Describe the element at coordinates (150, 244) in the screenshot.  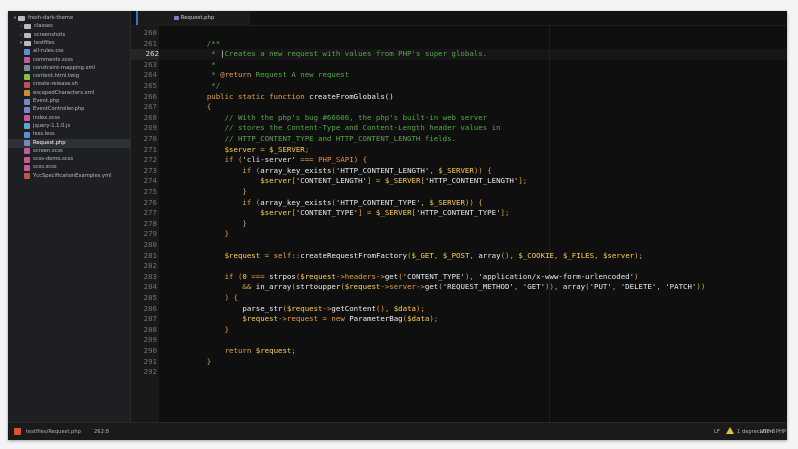
I see `line-number: 280` at that location.